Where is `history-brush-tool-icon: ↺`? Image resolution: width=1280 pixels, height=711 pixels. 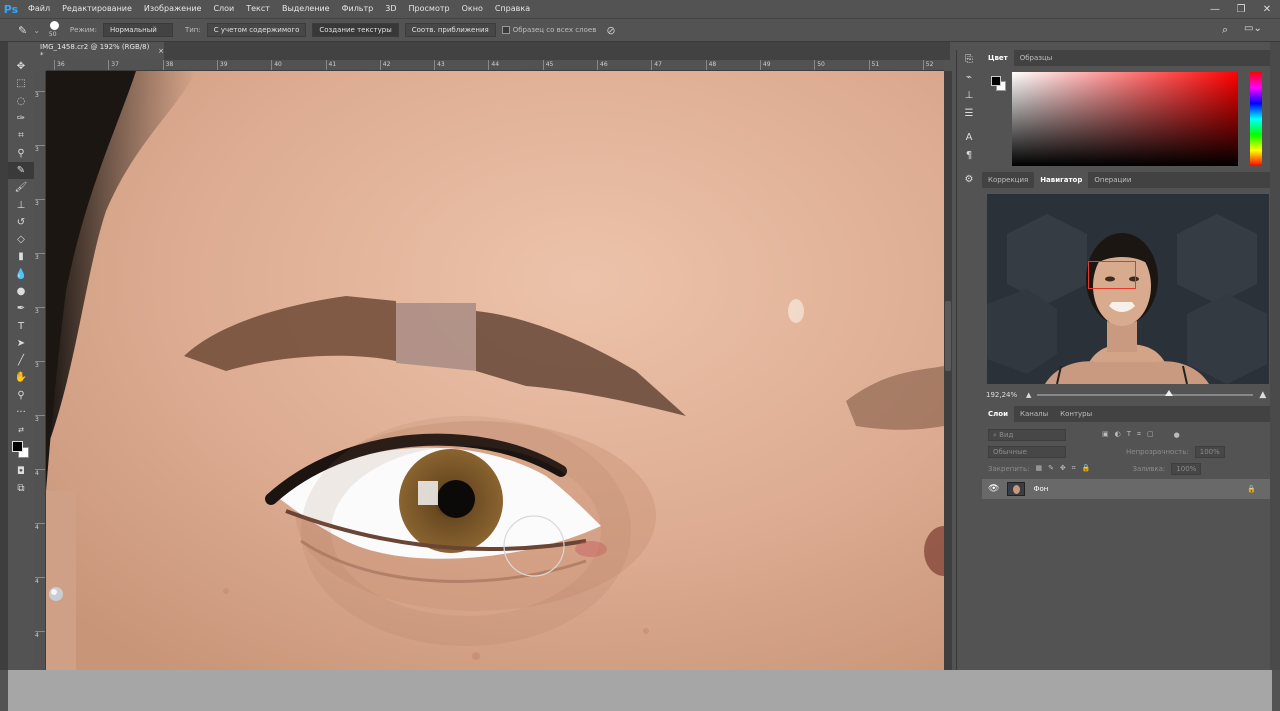
history-brush-tool-icon: ↺ is located at coordinates (21, 222).